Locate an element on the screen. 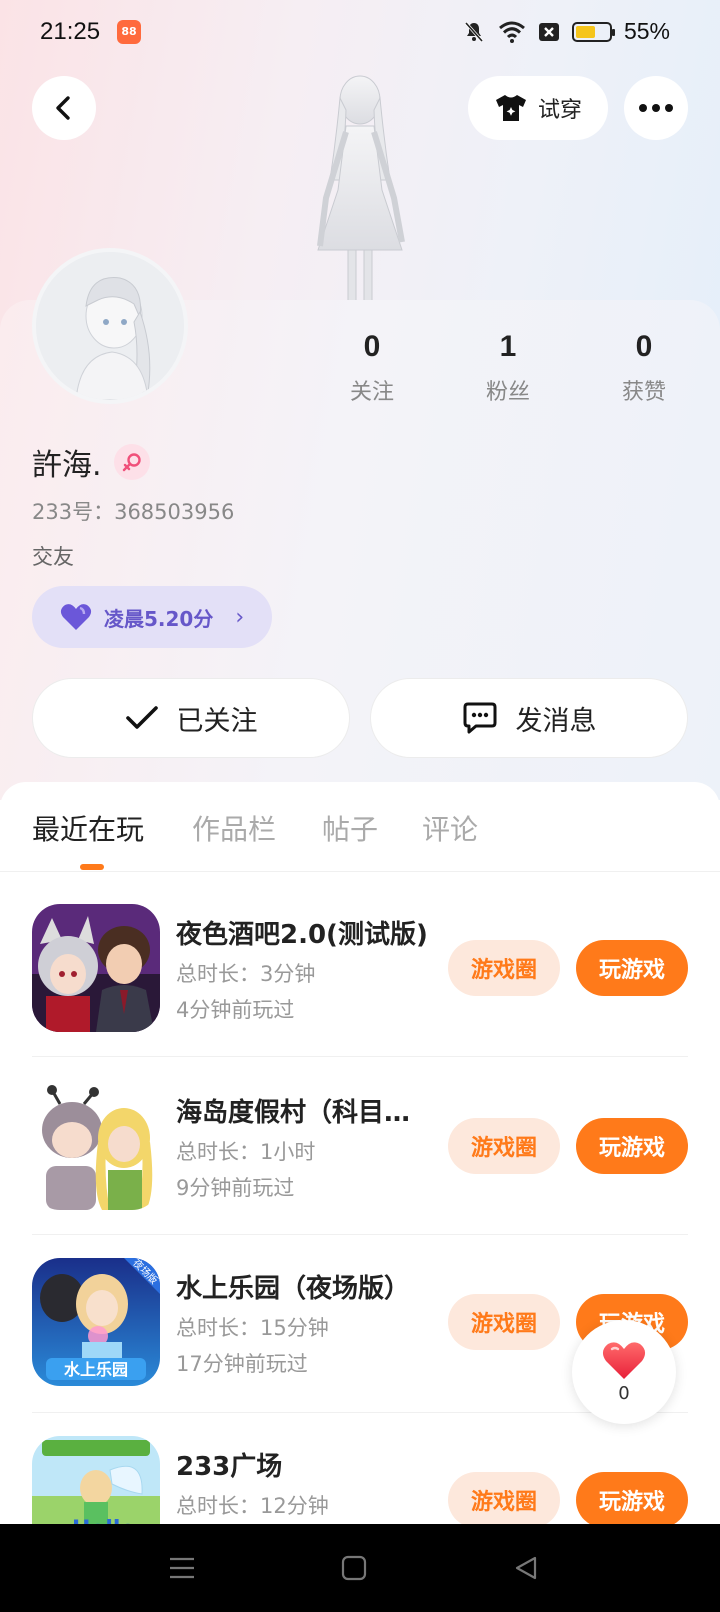 This screenshot has height=1612, width=720. home-square-icon is located at coordinates (354, 1568).